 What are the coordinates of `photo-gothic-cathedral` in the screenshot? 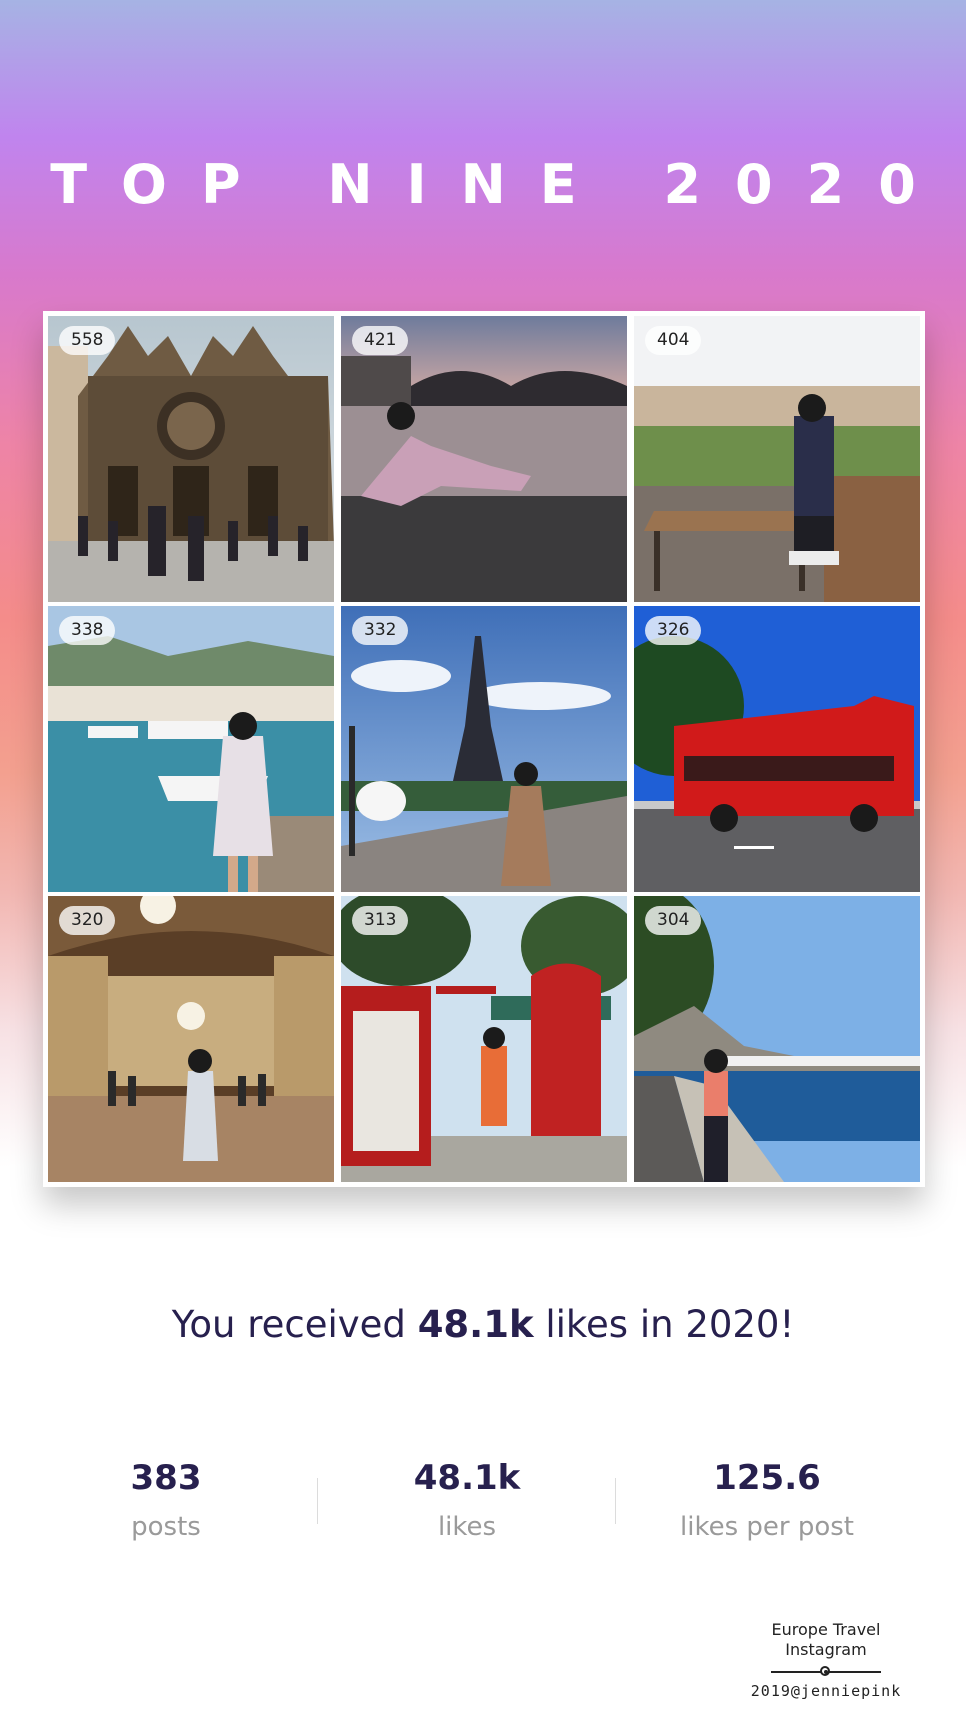 It's located at (191, 459).